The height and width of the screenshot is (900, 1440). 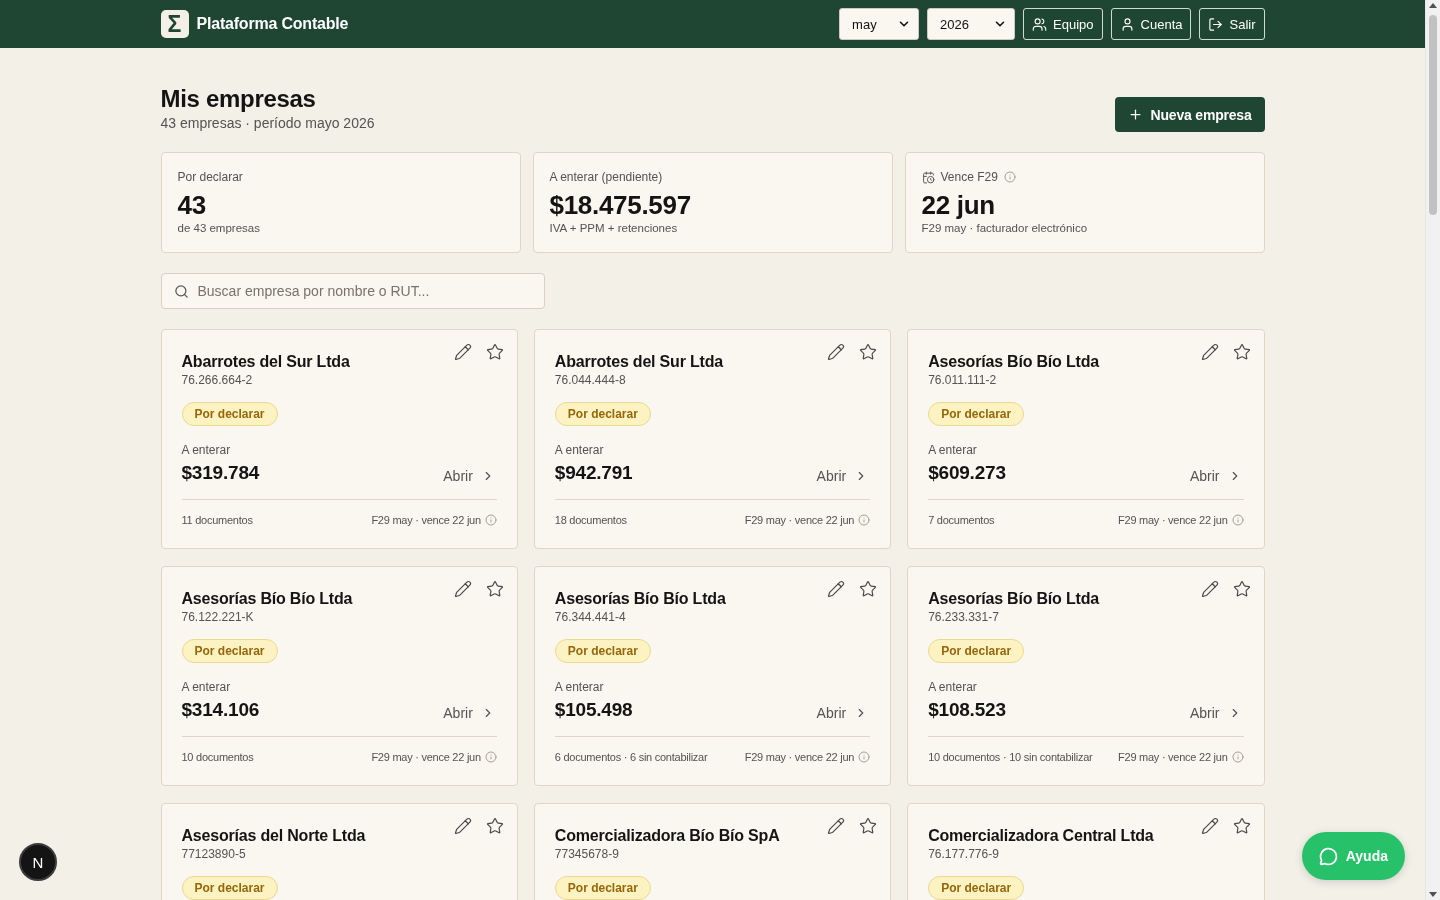 I want to click on company-rut: 76.011.111-2, so click(x=963, y=380).